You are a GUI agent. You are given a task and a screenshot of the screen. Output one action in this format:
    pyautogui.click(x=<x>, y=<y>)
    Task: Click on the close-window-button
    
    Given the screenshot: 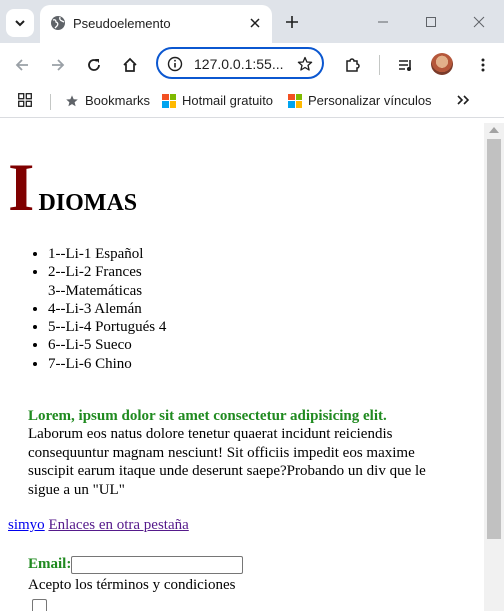 What is the action you would take?
    pyautogui.click(x=479, y=22)
    